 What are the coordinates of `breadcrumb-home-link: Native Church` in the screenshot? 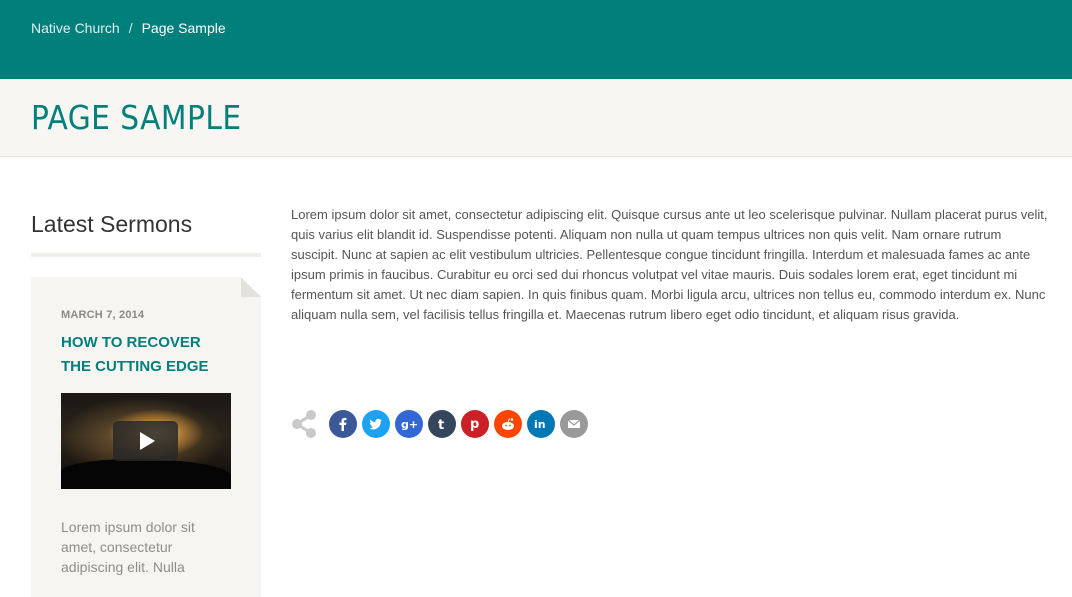 It's located at (75, 28).